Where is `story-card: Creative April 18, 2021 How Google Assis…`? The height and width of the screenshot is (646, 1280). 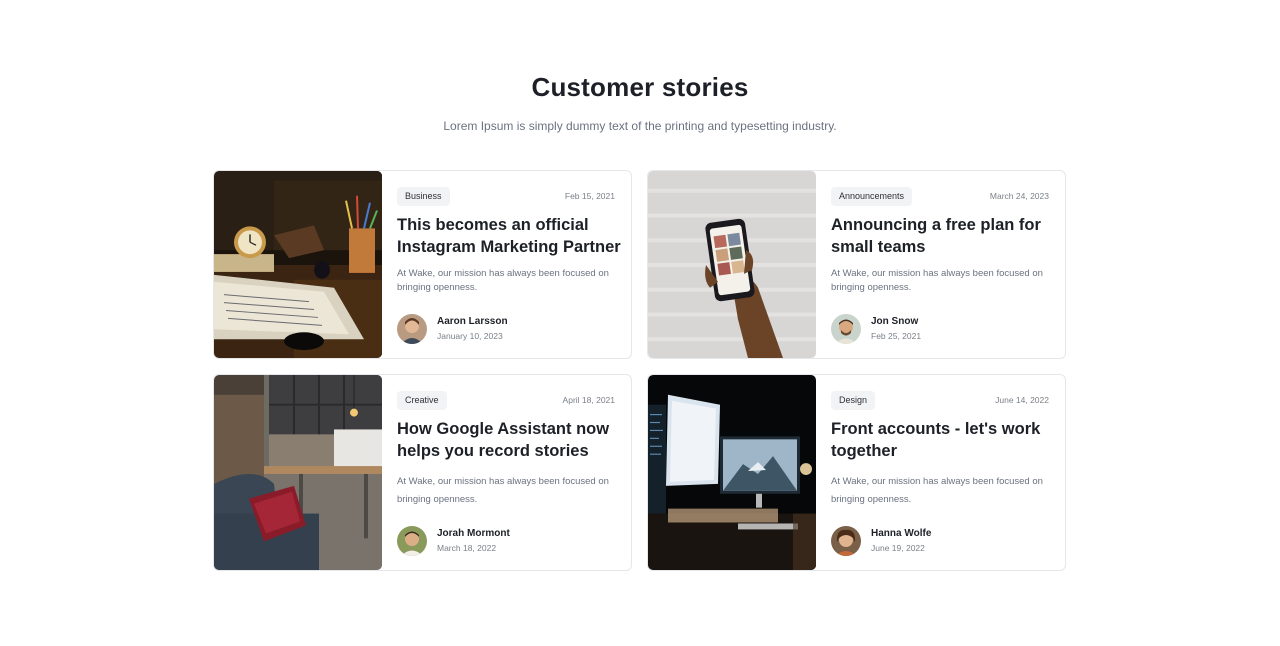 story-card: Creative April 18, 2021 How Google Assis… is located at coordinates (422, 472).